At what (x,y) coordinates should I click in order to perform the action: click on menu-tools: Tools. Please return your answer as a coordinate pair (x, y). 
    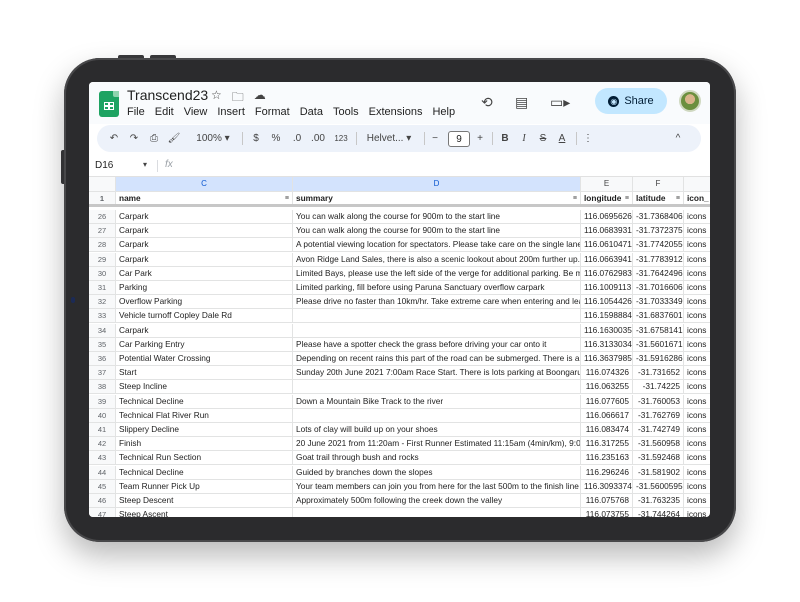
    Looking at the image, I should click on (346, 112).